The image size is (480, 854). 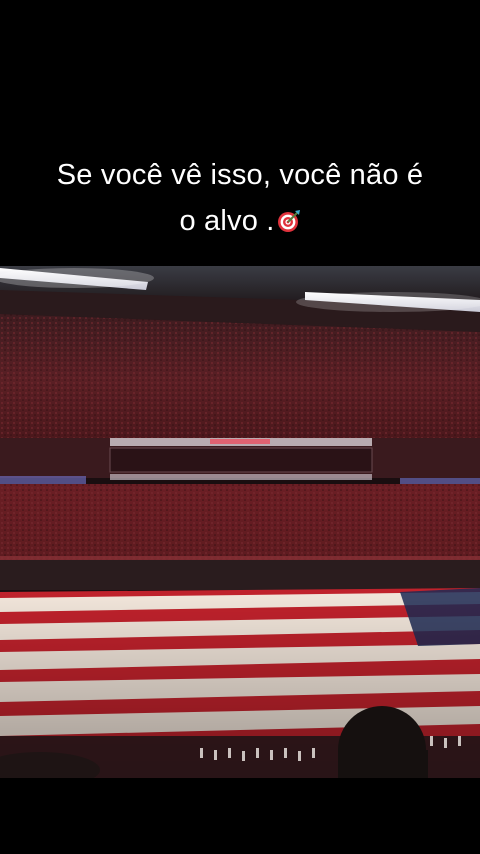 What do you see at coordinates (388, 302) in the screenshot?
I see `light-glow-right` at bounding box center [388, 302].